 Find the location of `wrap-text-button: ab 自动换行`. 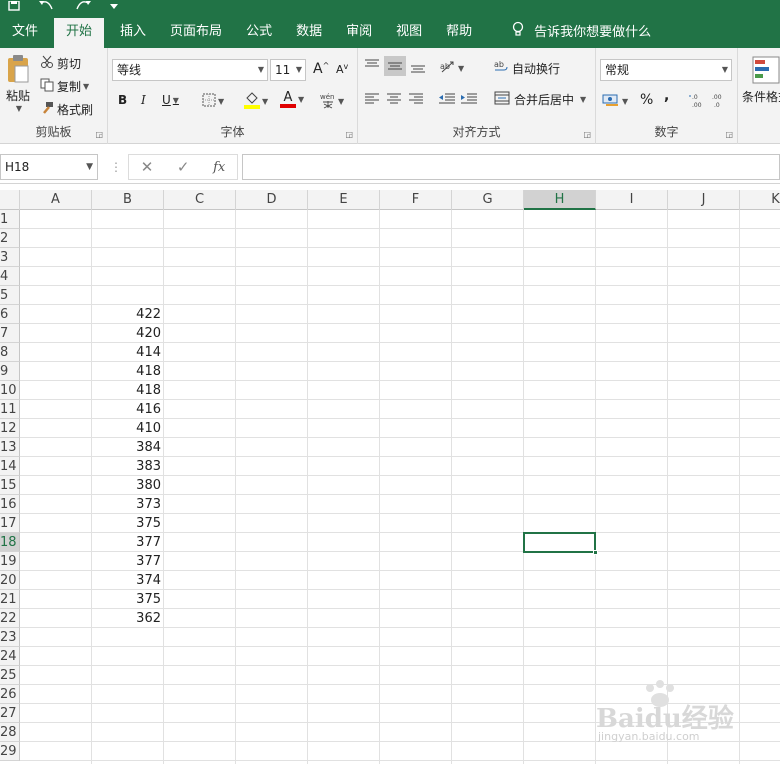

wrap-text-button: ab 自动换行 is located at coordinates (527, 68).